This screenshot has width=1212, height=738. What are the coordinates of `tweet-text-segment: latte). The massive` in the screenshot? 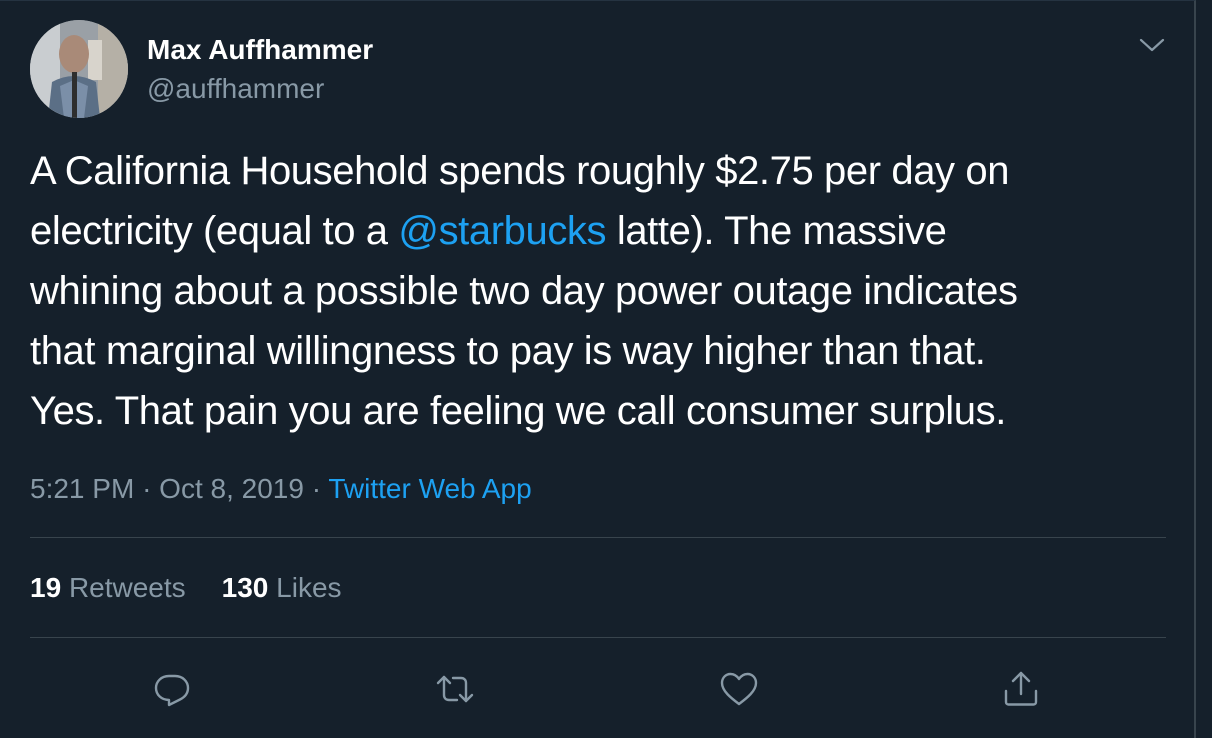 It's located at (776, 231).